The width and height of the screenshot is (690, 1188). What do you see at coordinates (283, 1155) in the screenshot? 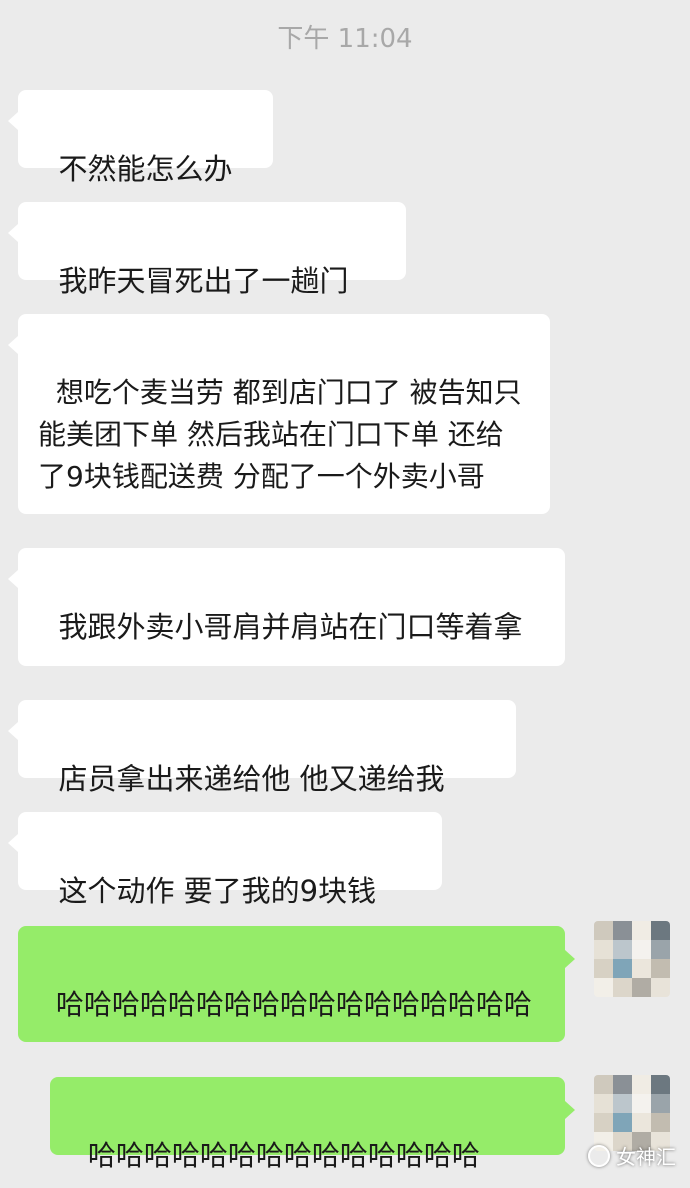
I see `message-text: 哈哈哈哈哈哈哈哈哈哈哈哈哈哈` at bounding box center [283, 1155].